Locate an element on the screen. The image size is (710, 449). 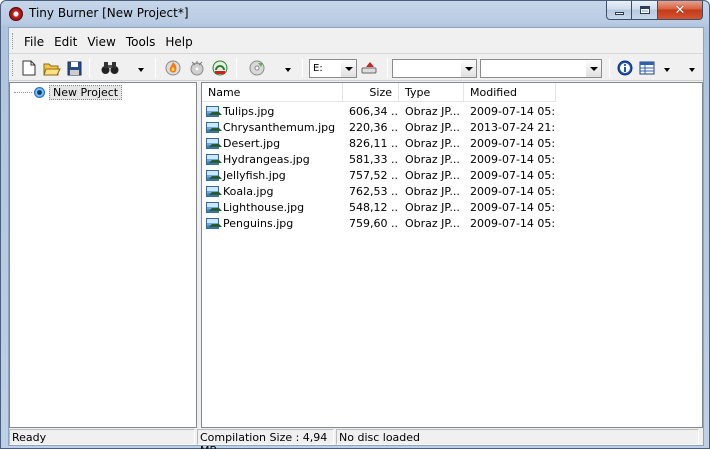
menu-bar: File Edit View Tools Help is located at coordinates (356, 41).